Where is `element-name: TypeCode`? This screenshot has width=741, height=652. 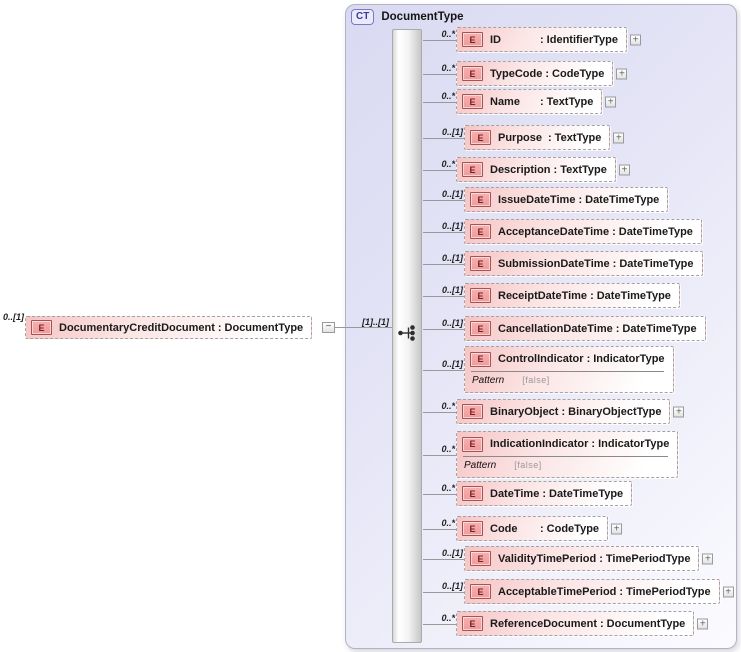
element-name: TypeCode is located at coordinates (516, 73).